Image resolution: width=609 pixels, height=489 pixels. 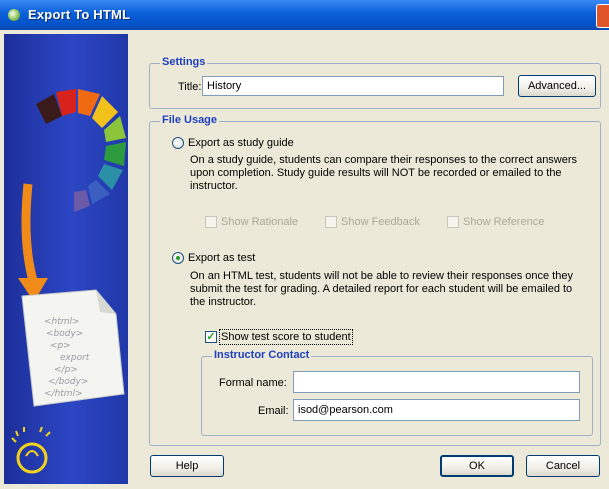 I want to click on ok-button: OK, so click(x=477, y=466).